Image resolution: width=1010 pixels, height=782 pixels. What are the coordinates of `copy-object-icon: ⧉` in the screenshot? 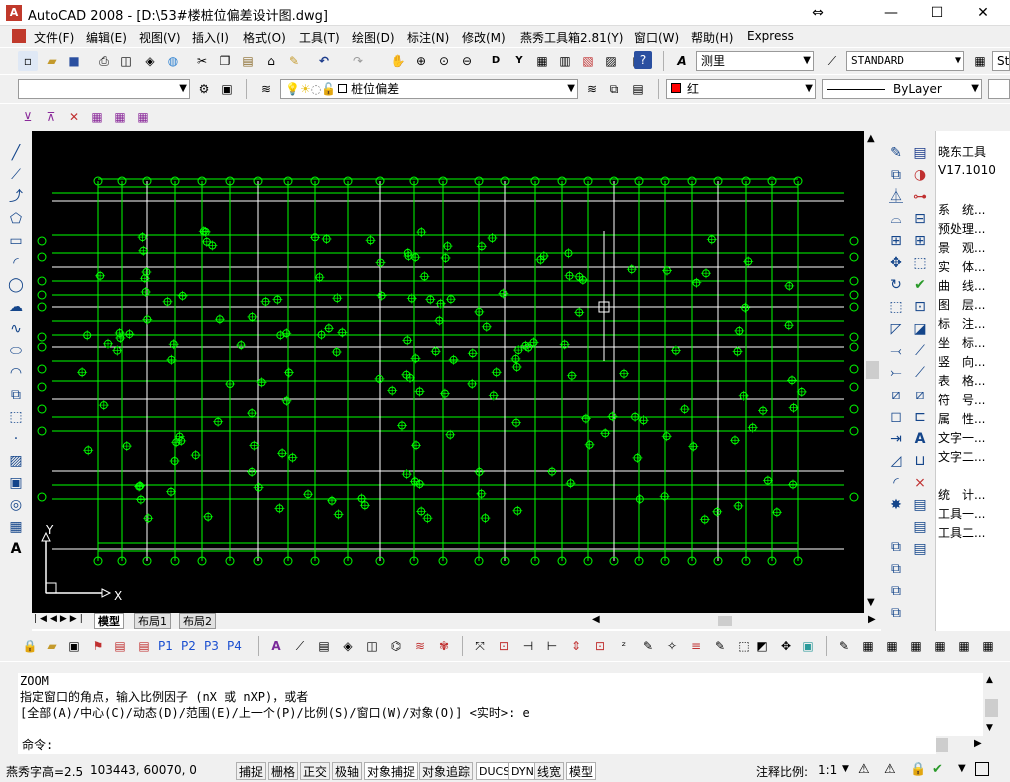 It's located at (896, 175).